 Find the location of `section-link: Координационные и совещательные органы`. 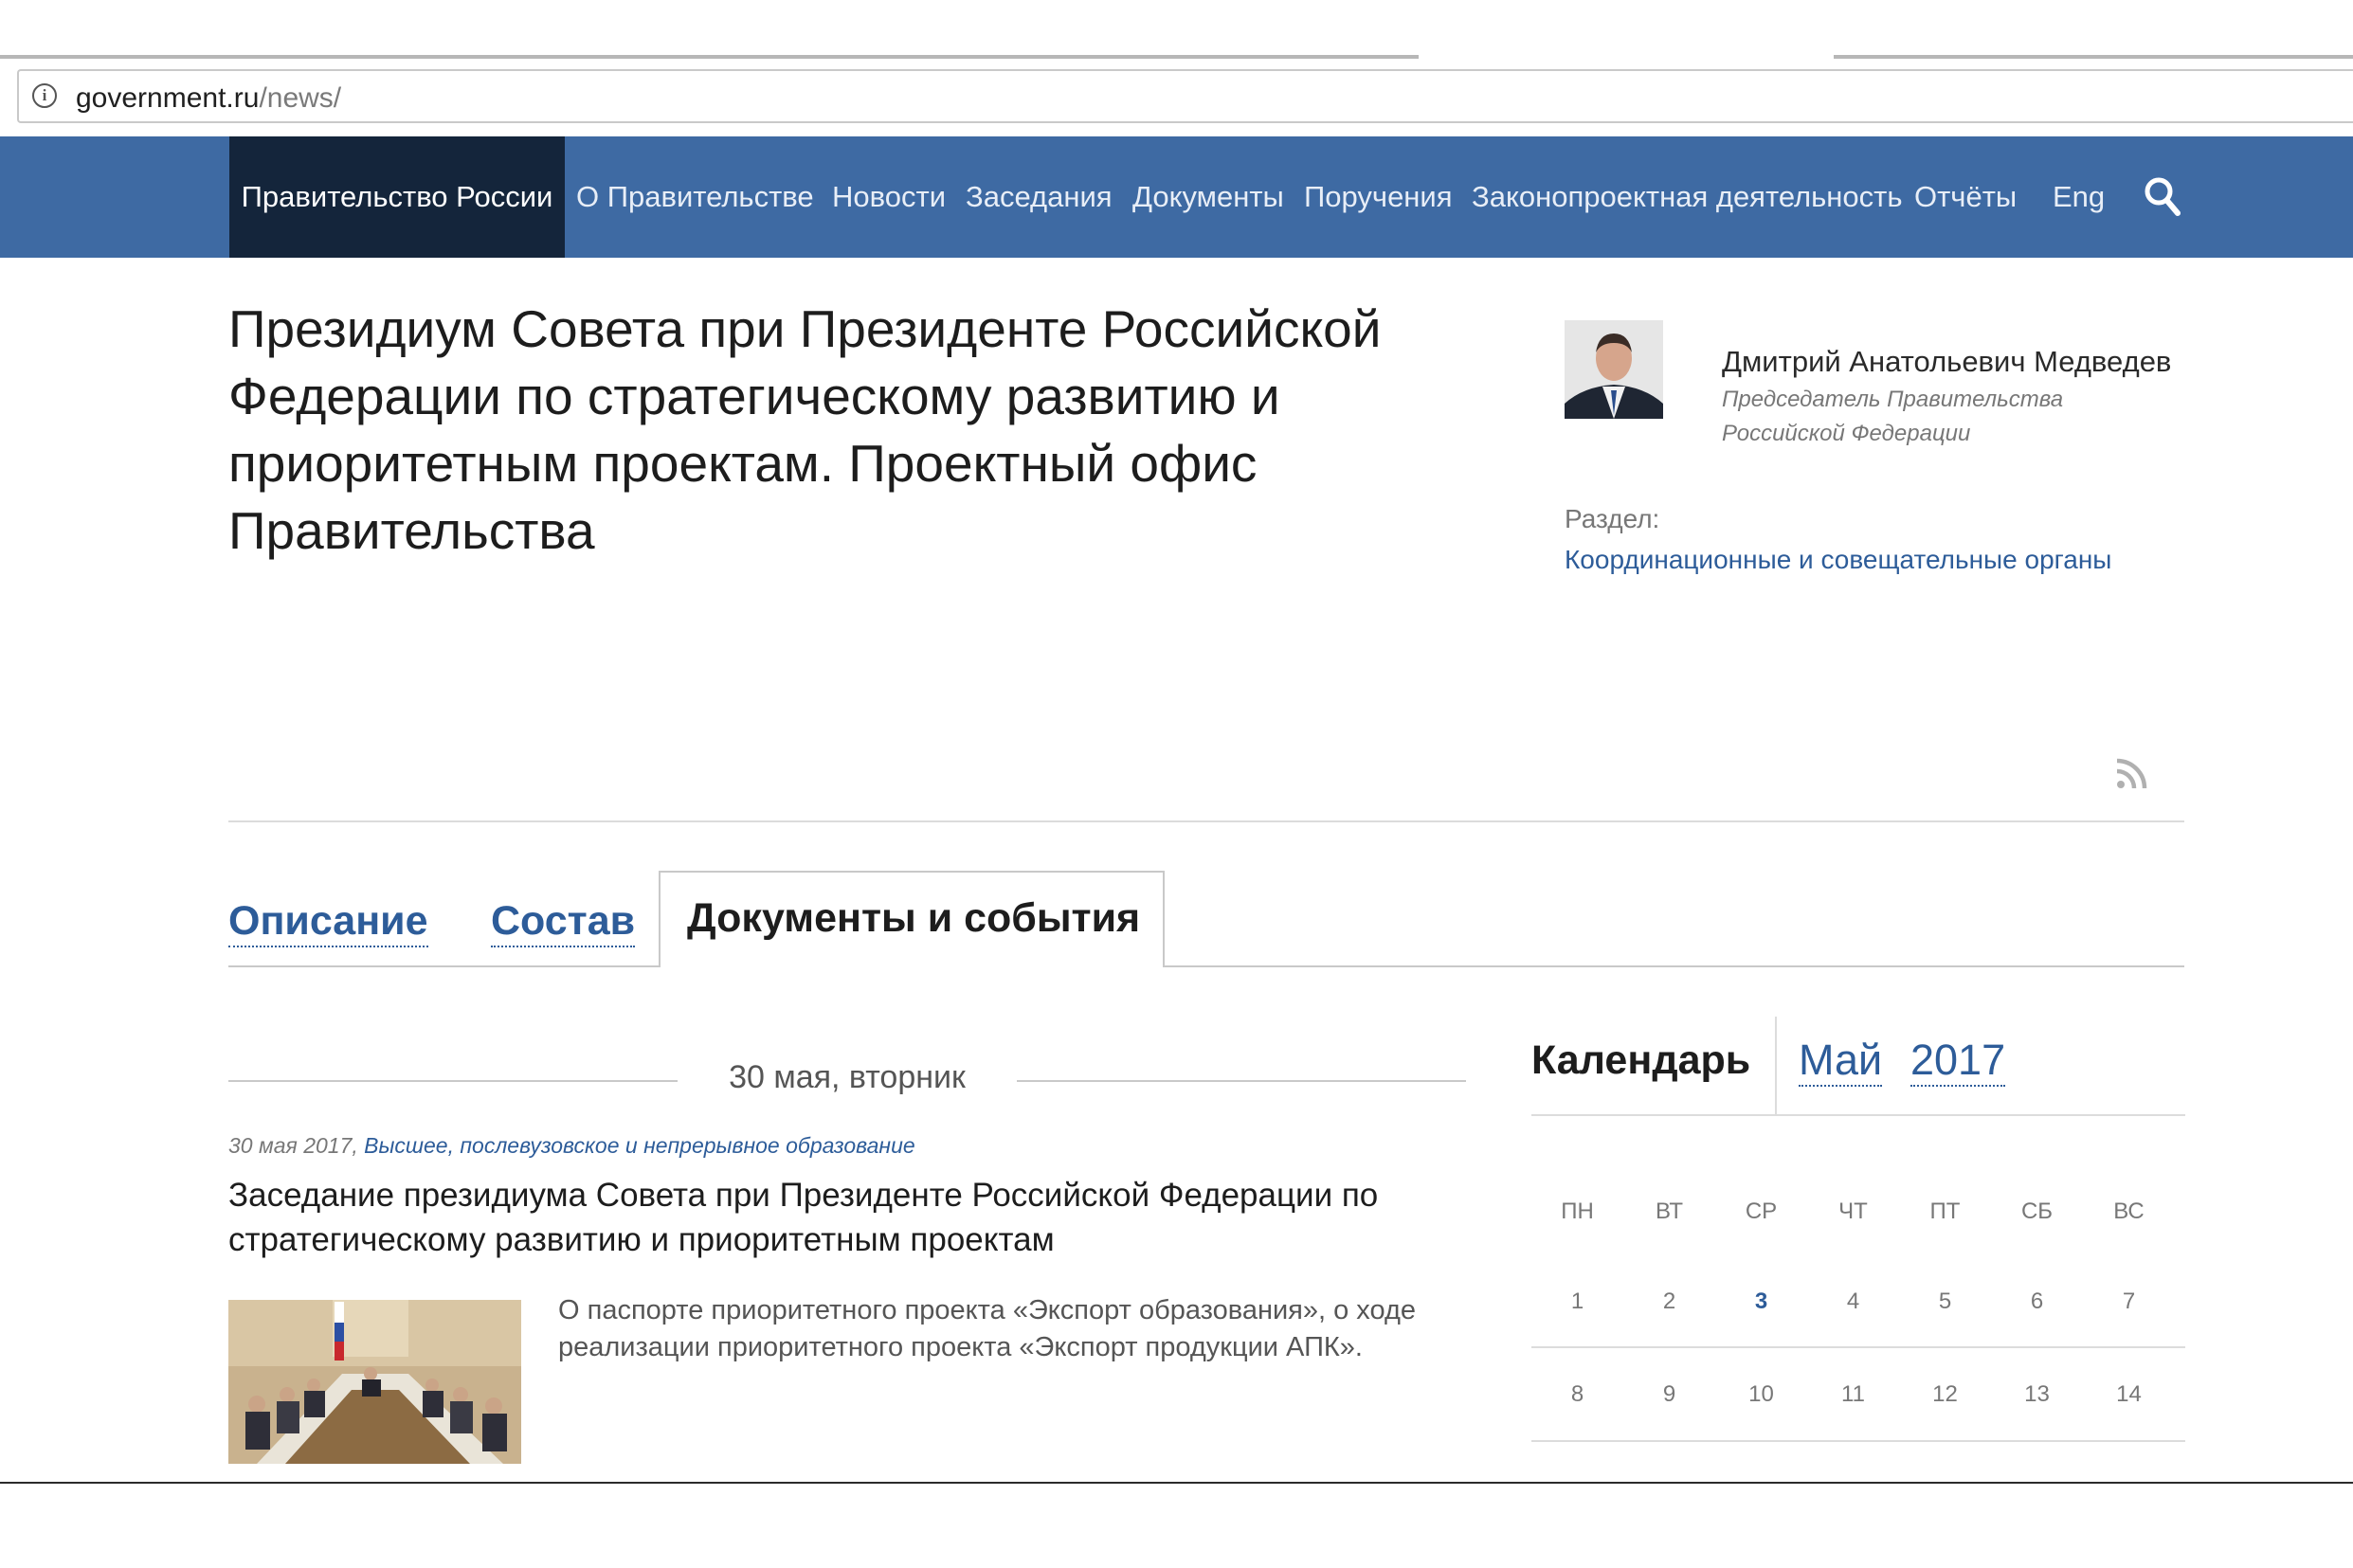

section-link: Координационные и совещательные органы is located at coordinates (1838, 560).